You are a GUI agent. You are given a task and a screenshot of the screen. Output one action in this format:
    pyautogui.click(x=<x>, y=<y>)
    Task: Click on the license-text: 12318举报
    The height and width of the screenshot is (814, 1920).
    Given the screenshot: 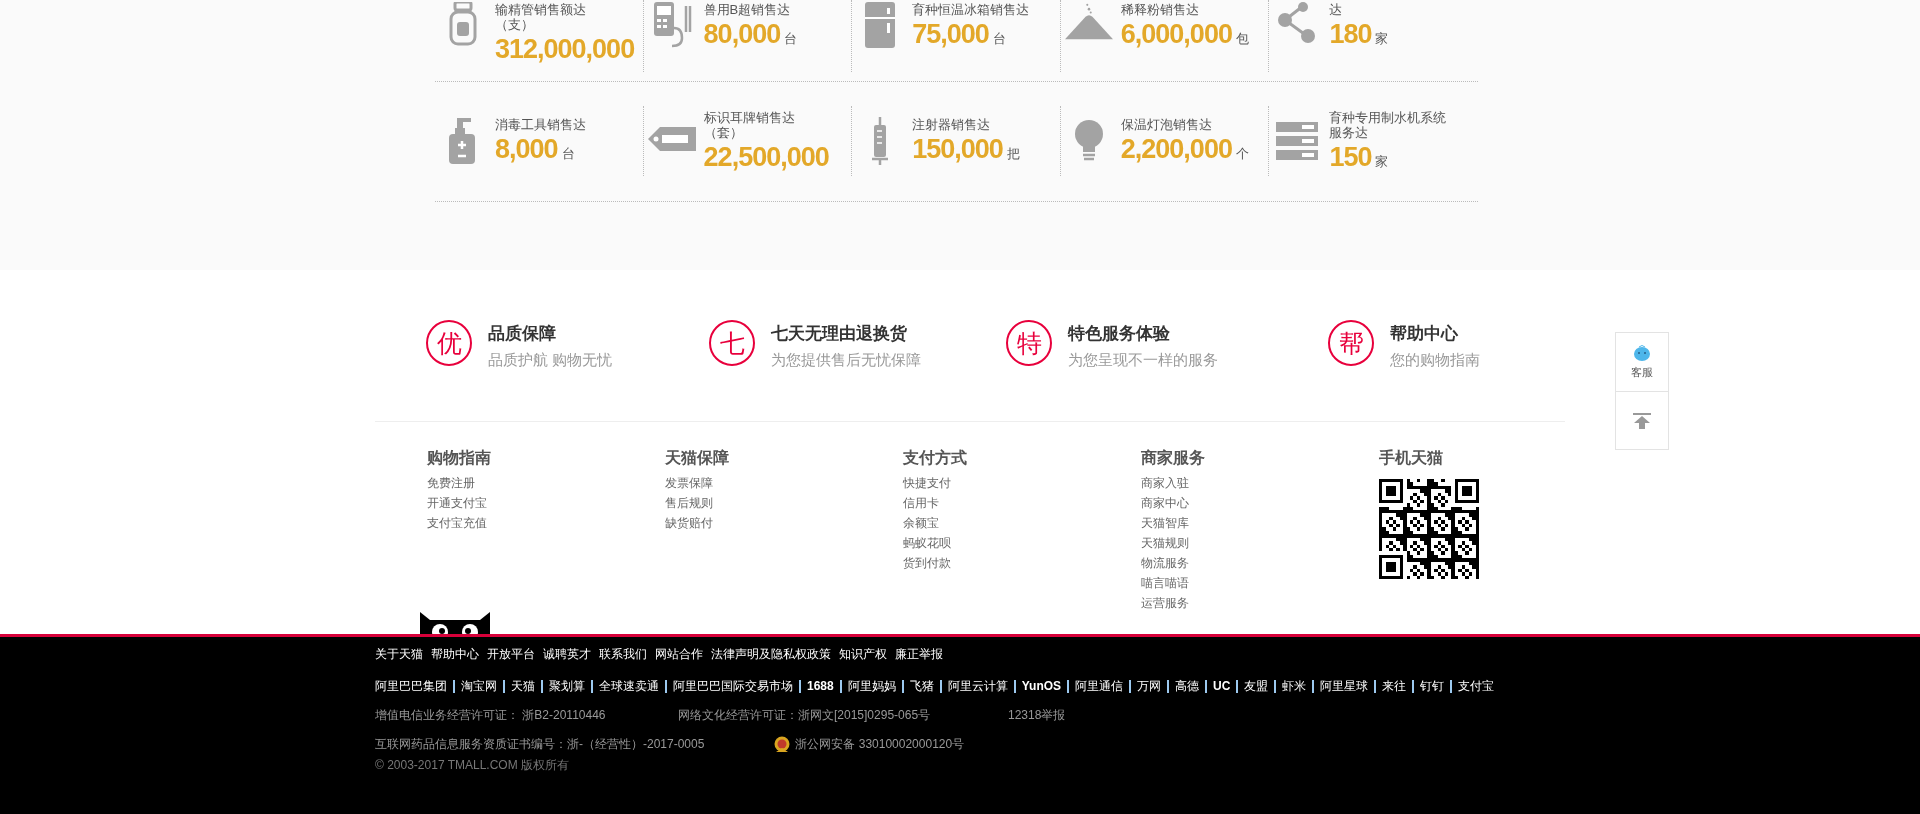 What is the action you would take?
    pyautogui.click(x=1037, y=715)
    